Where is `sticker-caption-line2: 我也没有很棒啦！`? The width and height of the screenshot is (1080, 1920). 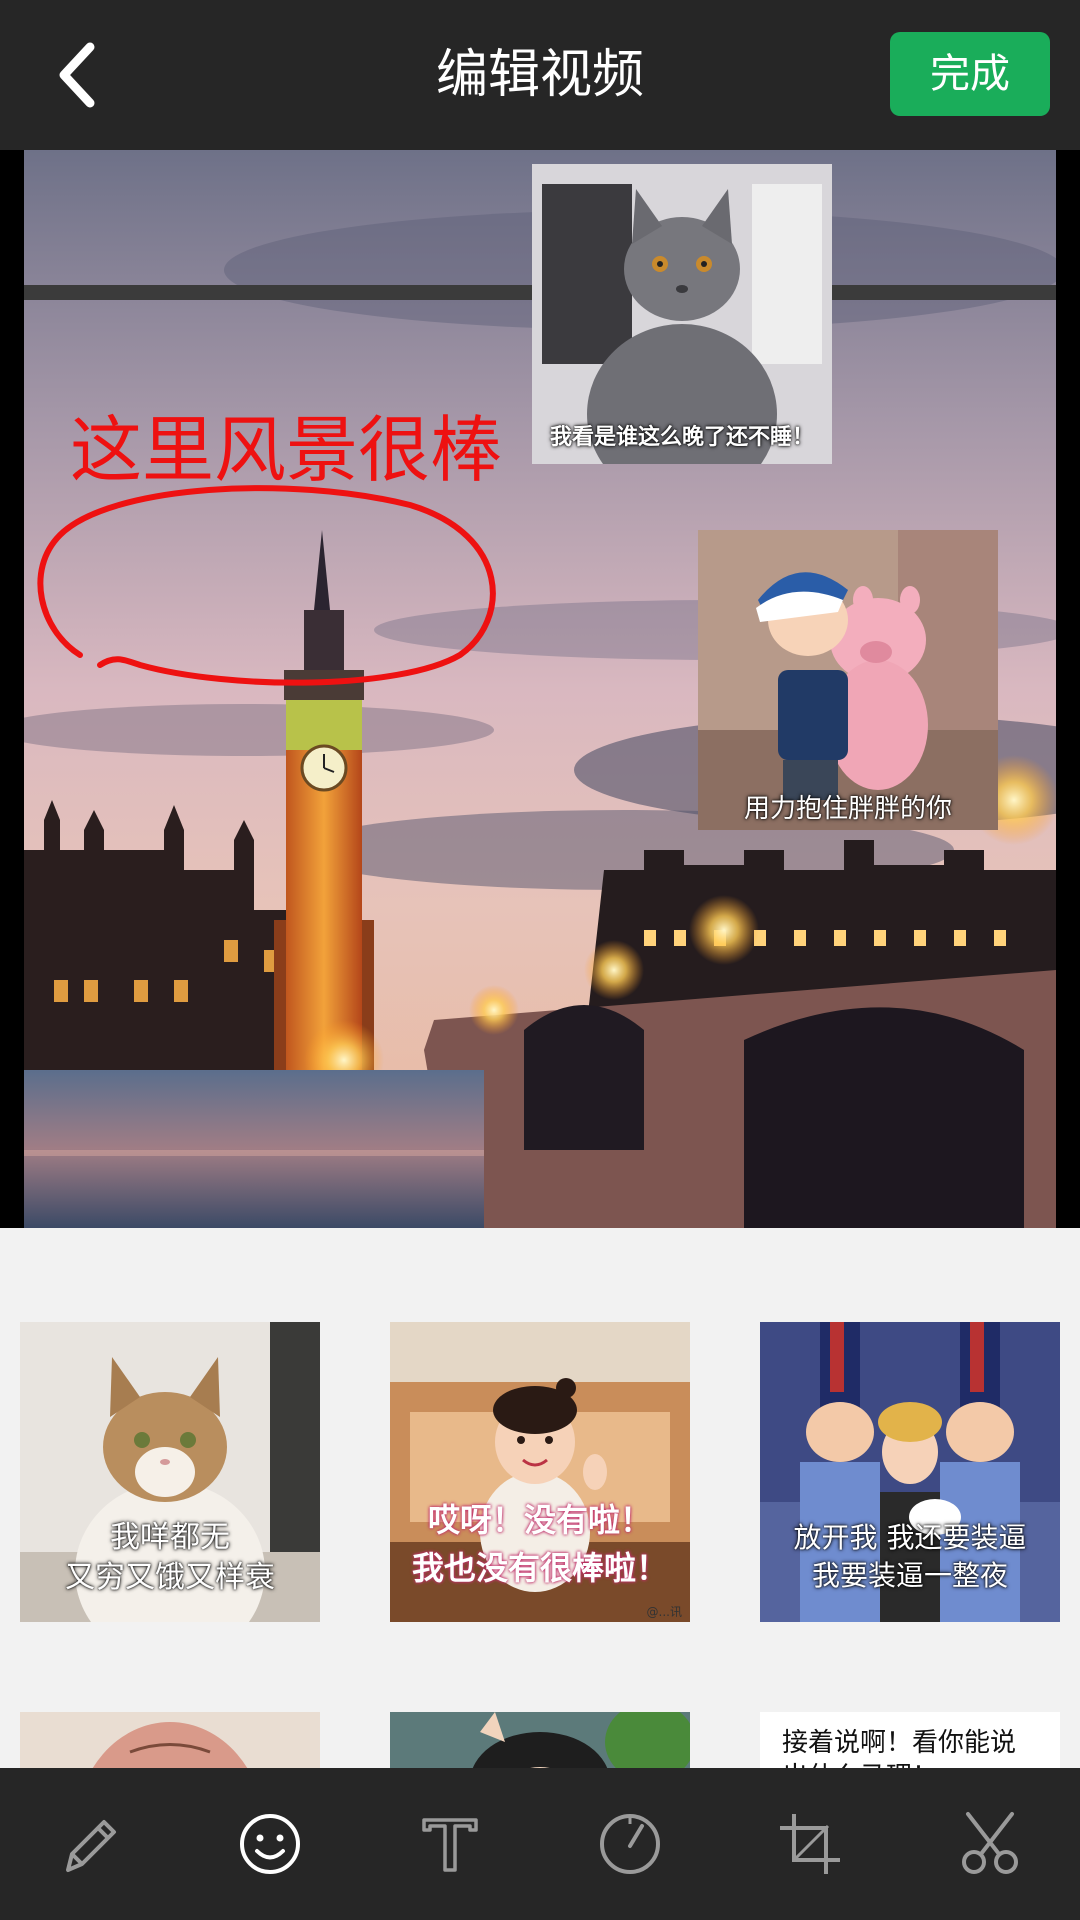 sticker-caption-line2: 我也没有很棒啦！ is located at coordinates (539, 1568).